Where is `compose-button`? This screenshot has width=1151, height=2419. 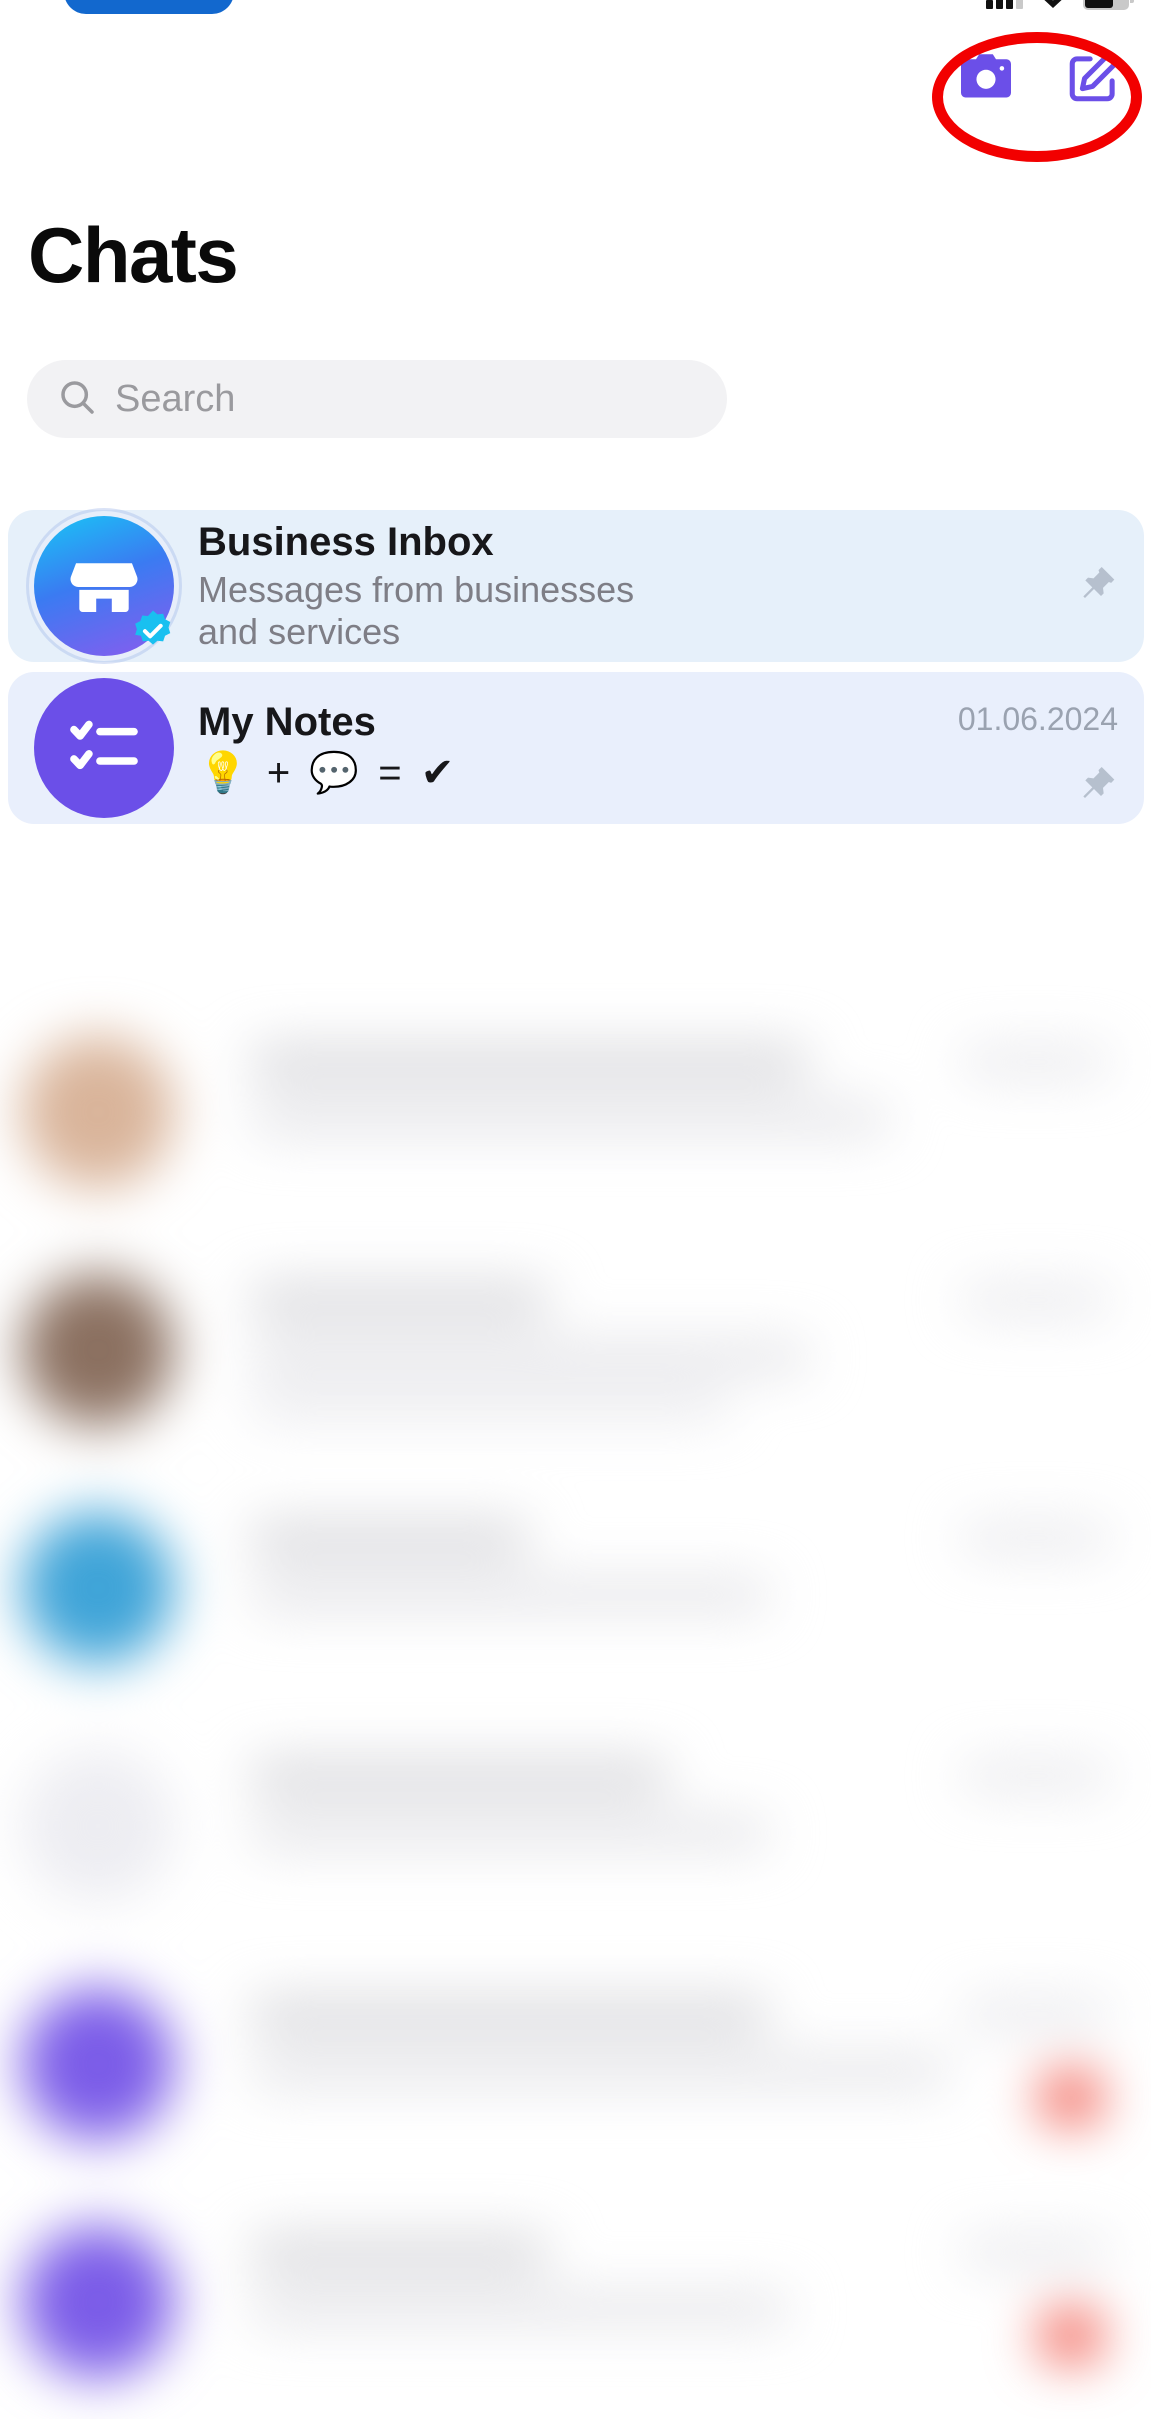 compose-button is located at coordinates (1094, 77).